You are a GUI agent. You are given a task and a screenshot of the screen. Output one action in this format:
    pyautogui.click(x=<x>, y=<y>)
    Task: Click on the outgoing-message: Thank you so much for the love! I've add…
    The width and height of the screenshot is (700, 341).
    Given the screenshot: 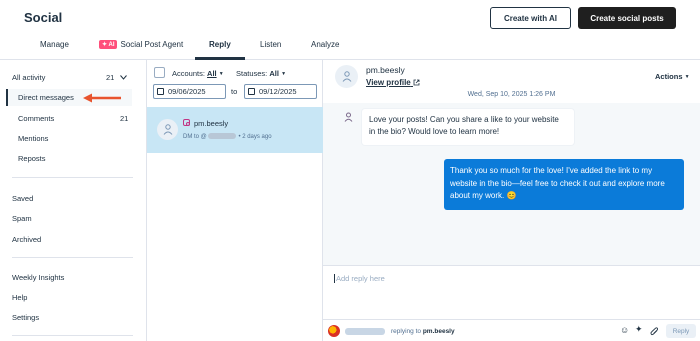 What is the action you would take?
    pyautogui.click(x=564, y=184)
    